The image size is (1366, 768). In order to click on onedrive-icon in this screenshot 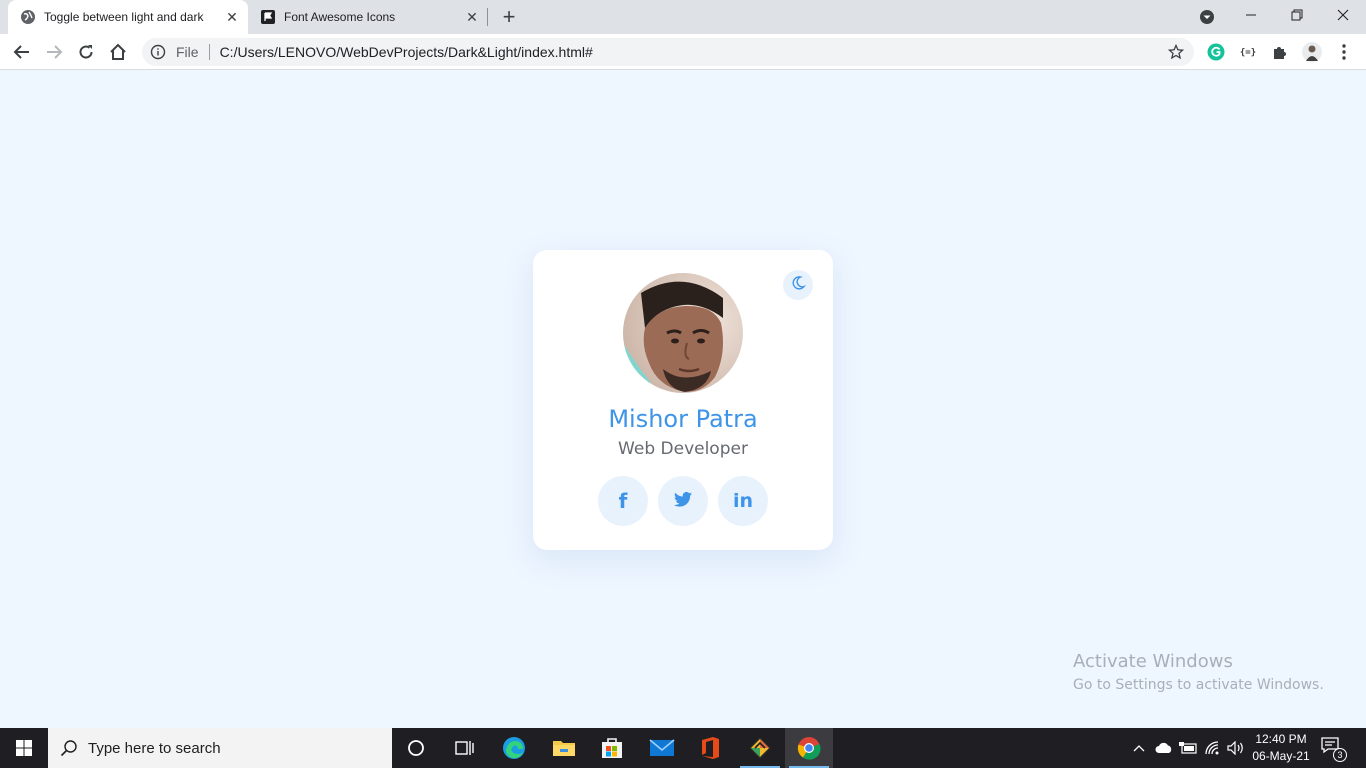, I will do `click(1164, 748)`.